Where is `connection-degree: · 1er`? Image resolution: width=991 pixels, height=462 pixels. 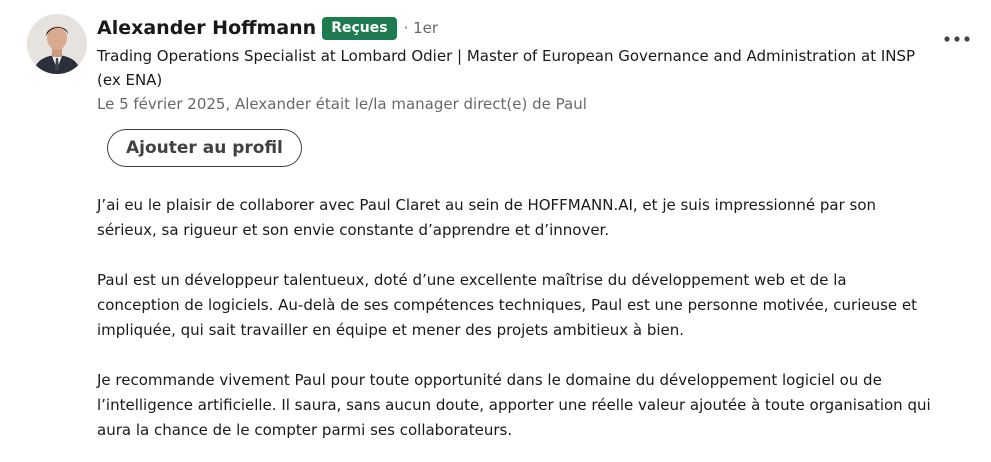
connection-degree: · 1er is located at coordinates (421, 28).